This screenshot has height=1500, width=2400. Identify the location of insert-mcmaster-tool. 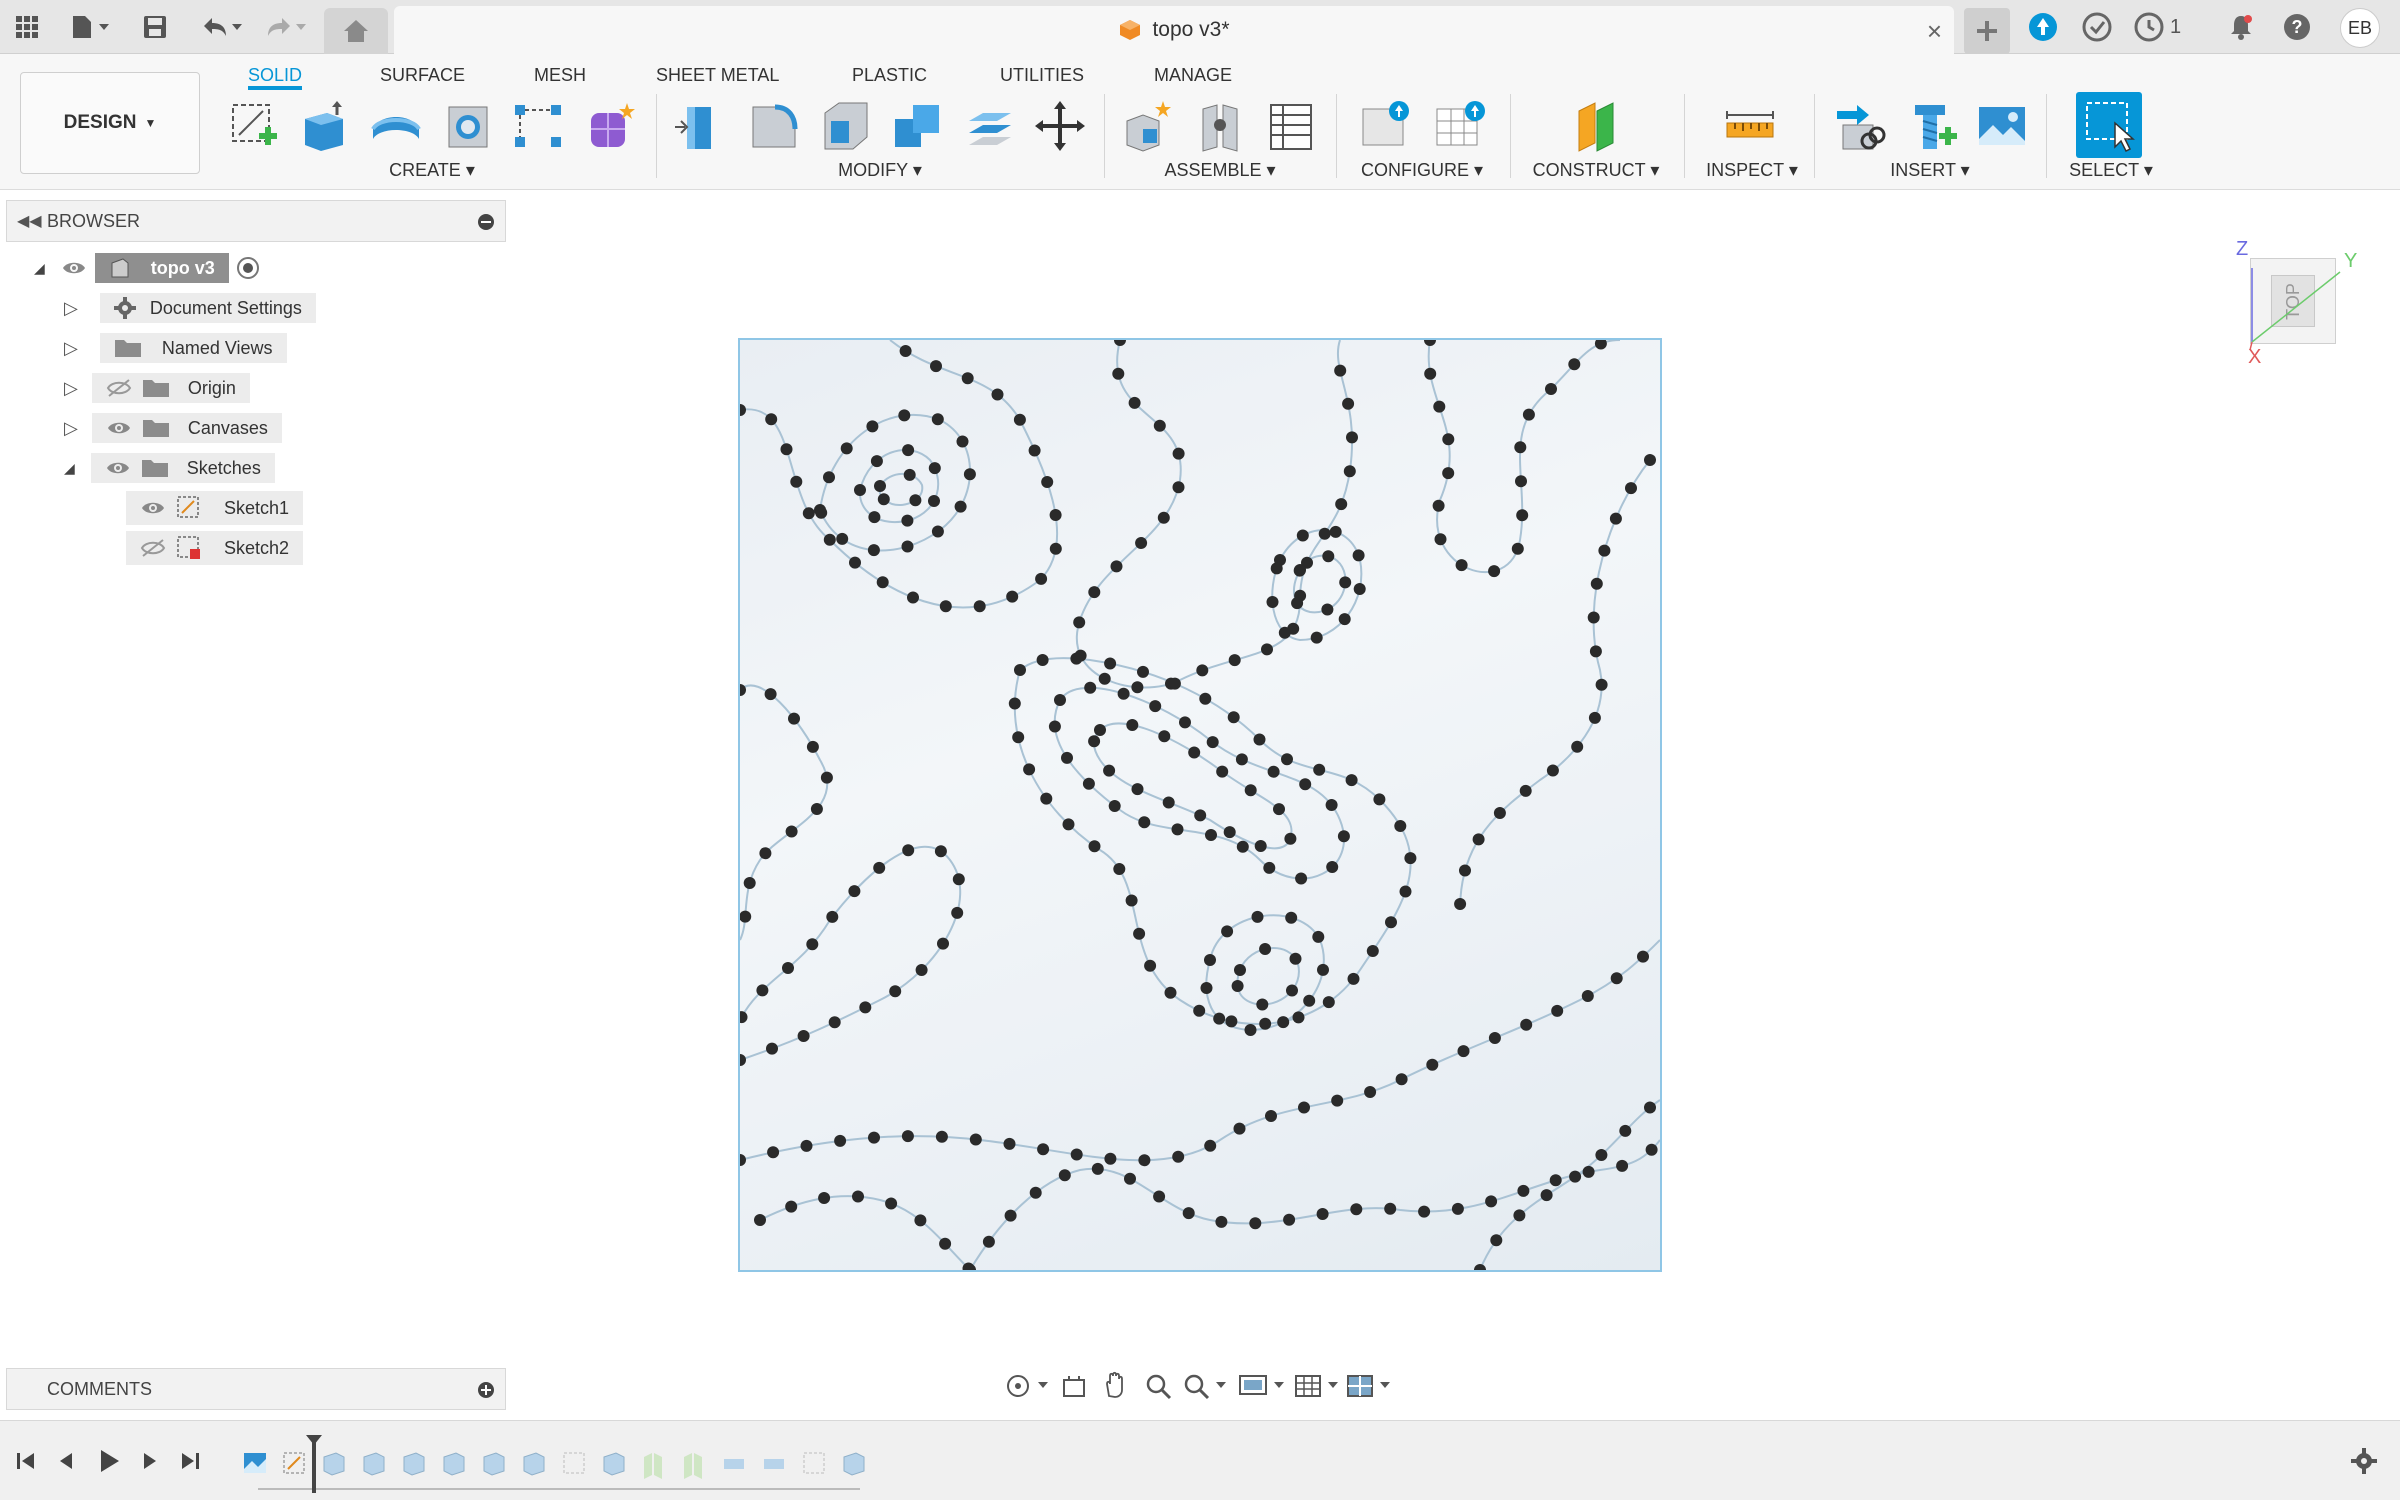
(1932, 126).